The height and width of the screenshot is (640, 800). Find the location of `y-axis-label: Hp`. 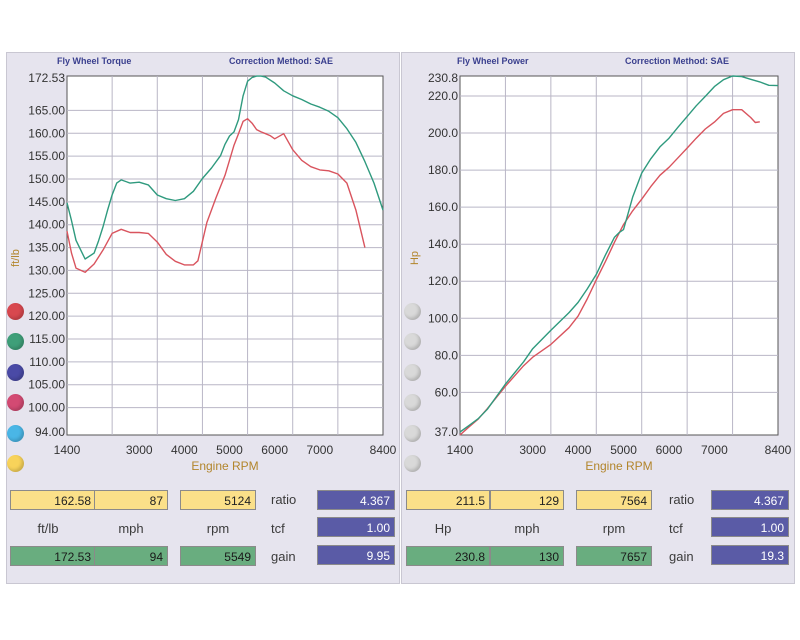

y-axis-label: Hp is located at coordinates (415, 258).